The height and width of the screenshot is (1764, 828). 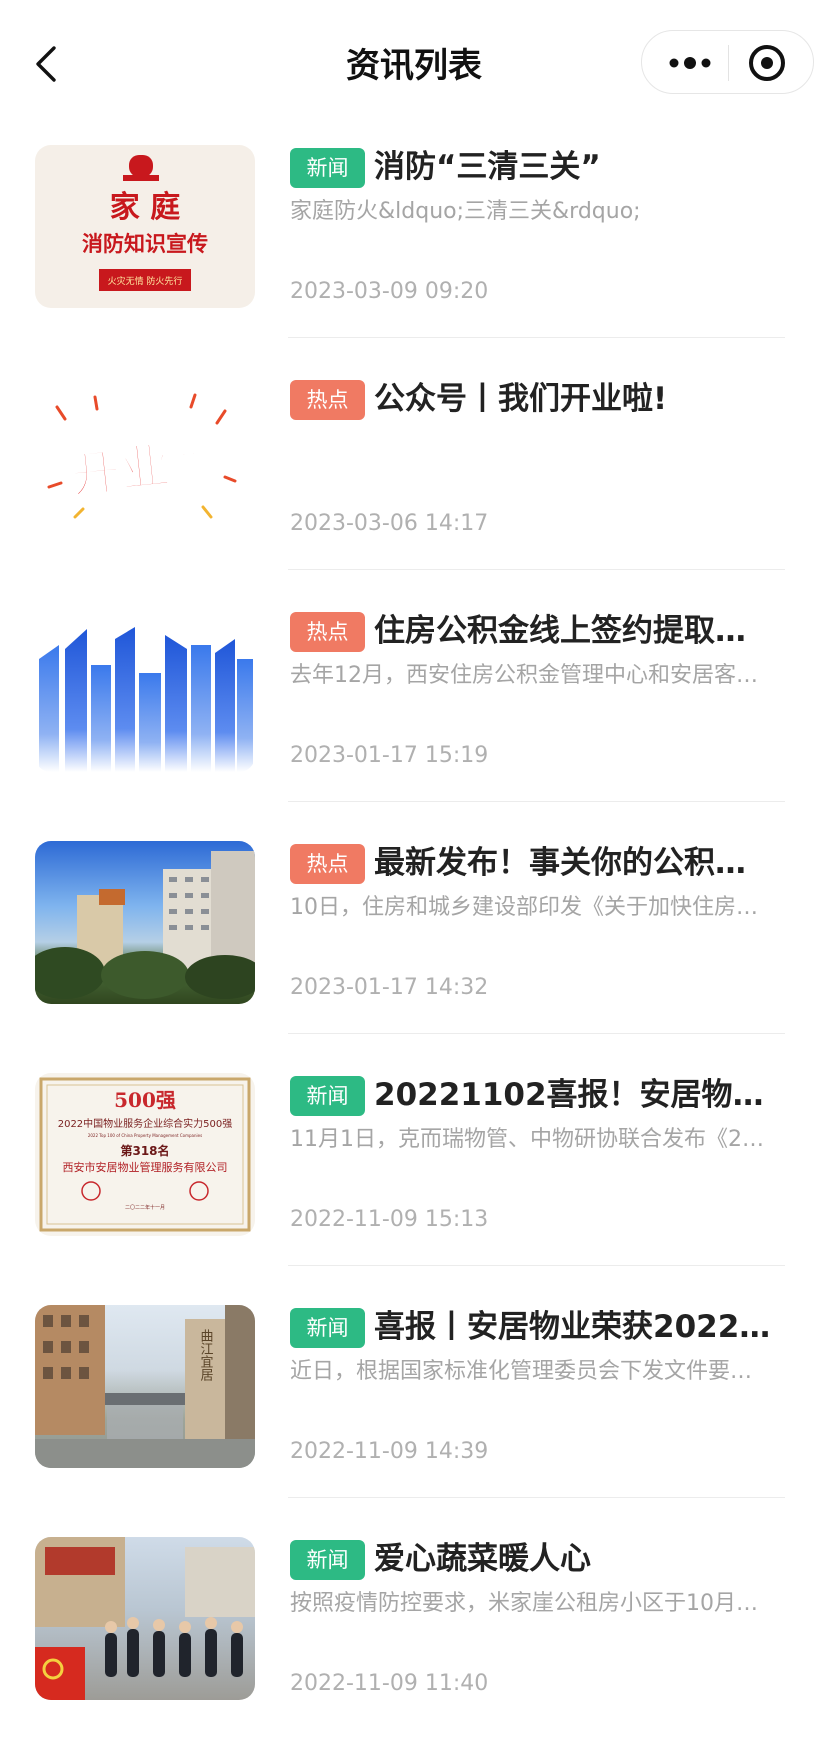 What do you see at coordinates (530, 907) in the screenshot?
I see `news-summary: 10日，住房和城乡建设部印发《关于加快住房公积金数字化发展的指导意见》` at bounding box center [530, 907].